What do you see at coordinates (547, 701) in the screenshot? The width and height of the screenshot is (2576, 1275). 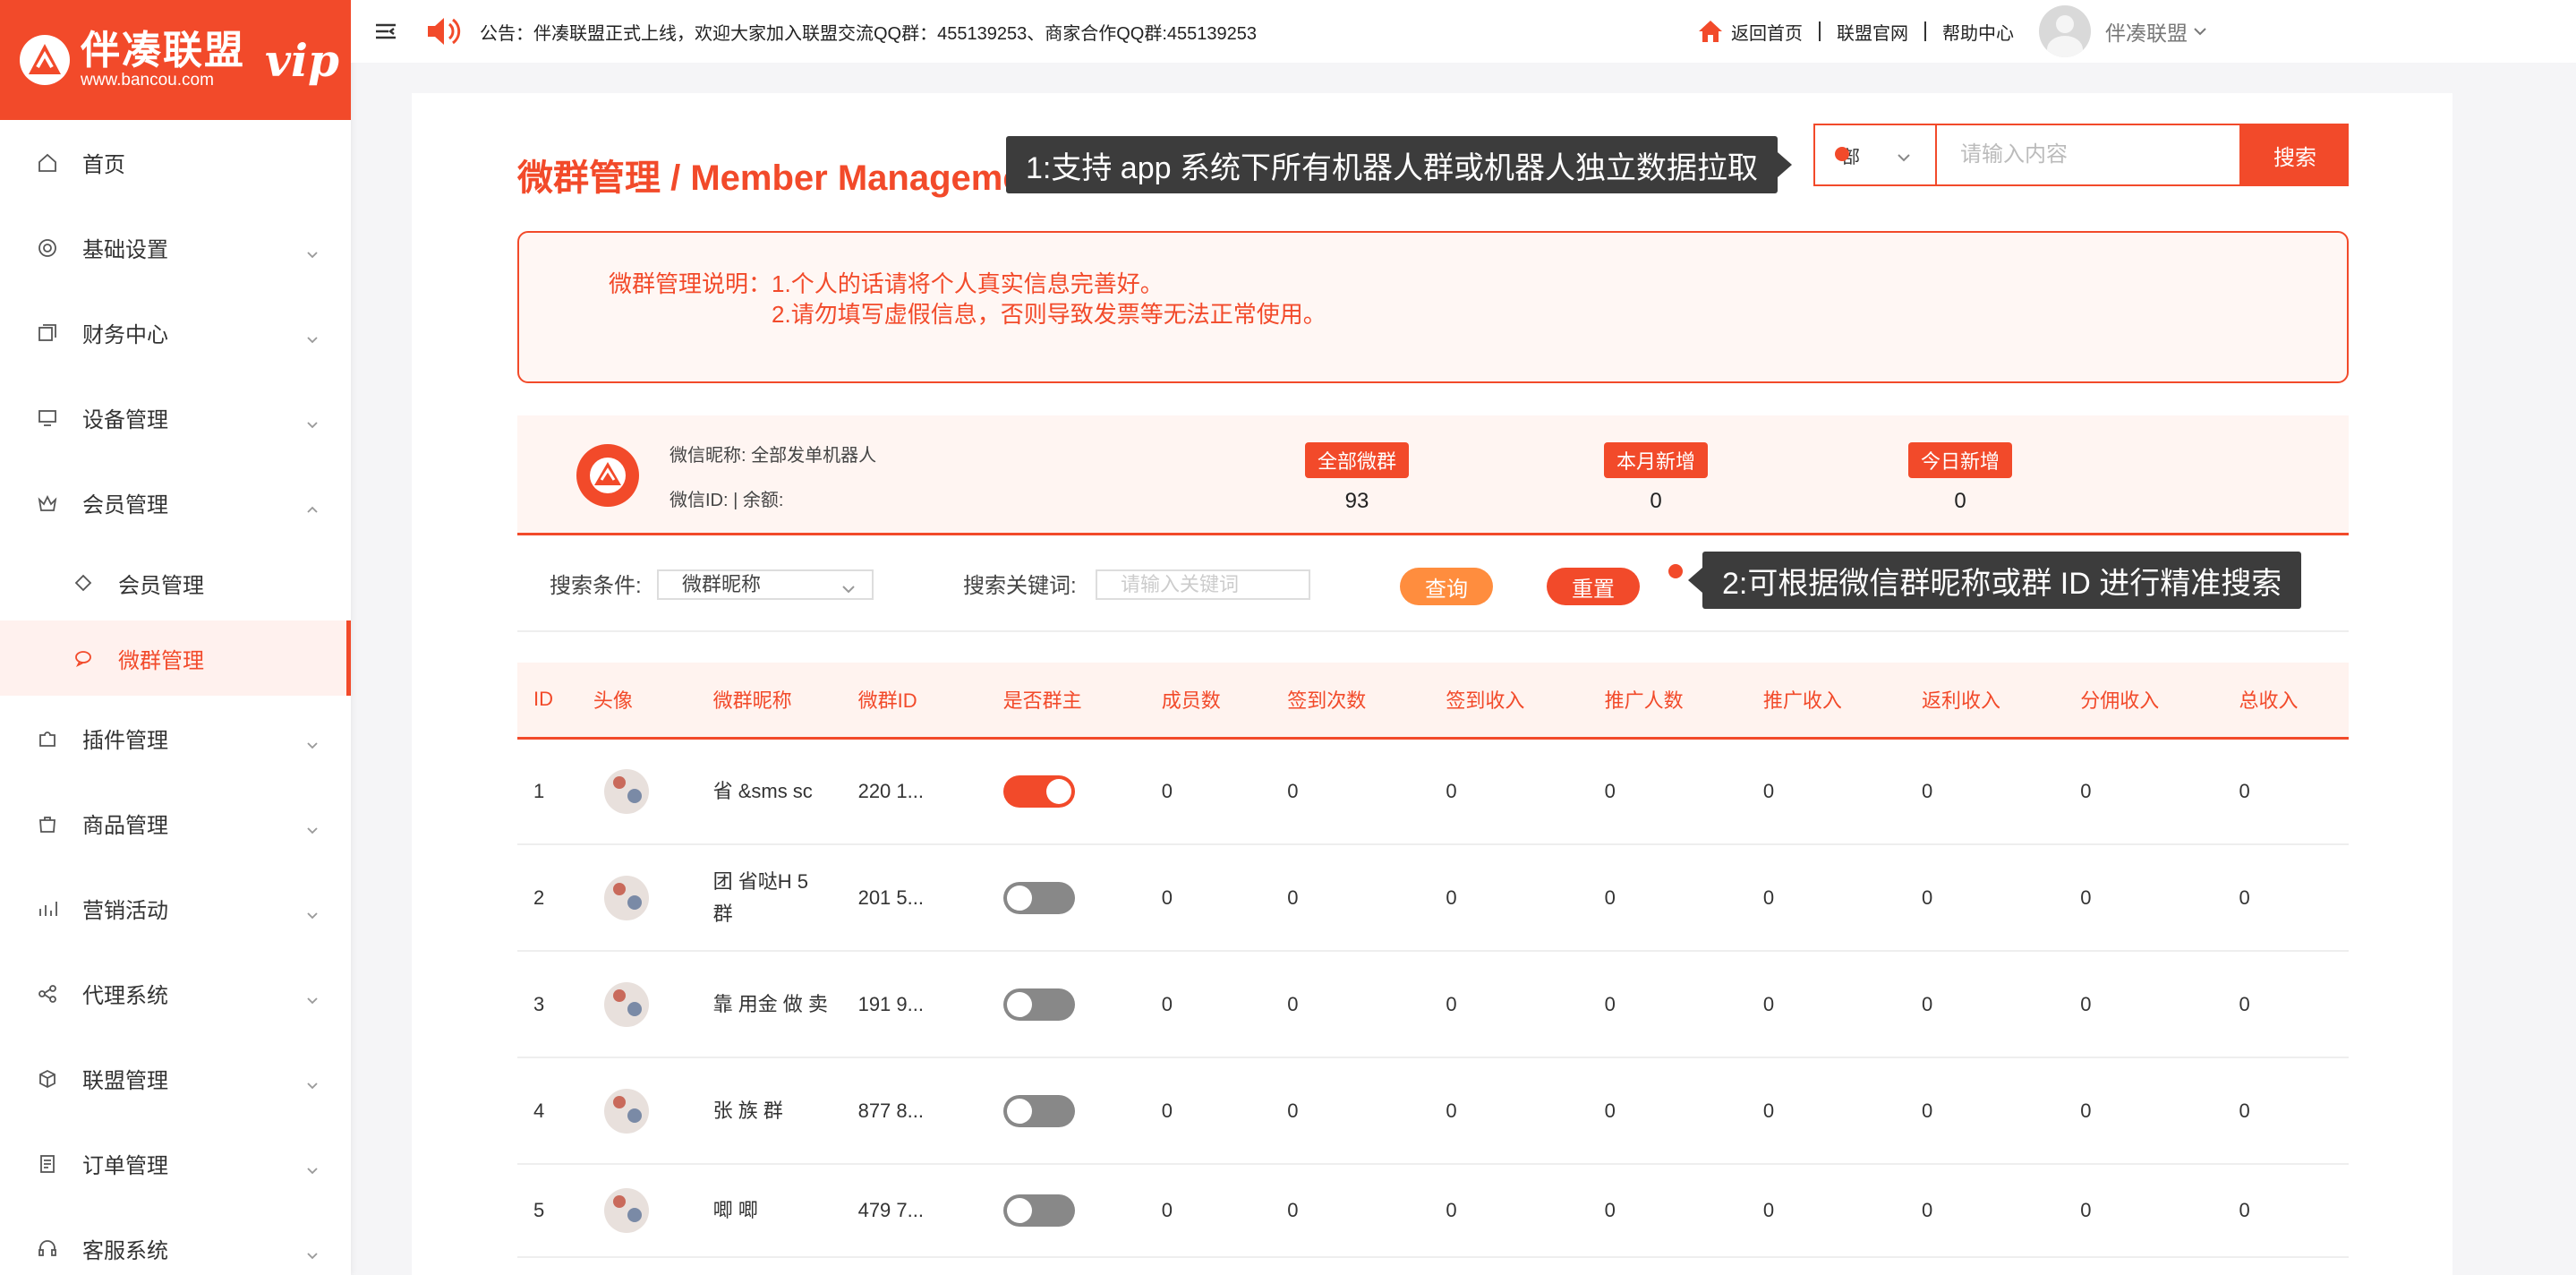 I see `column-header: ID` at bounding box center [547, 701].